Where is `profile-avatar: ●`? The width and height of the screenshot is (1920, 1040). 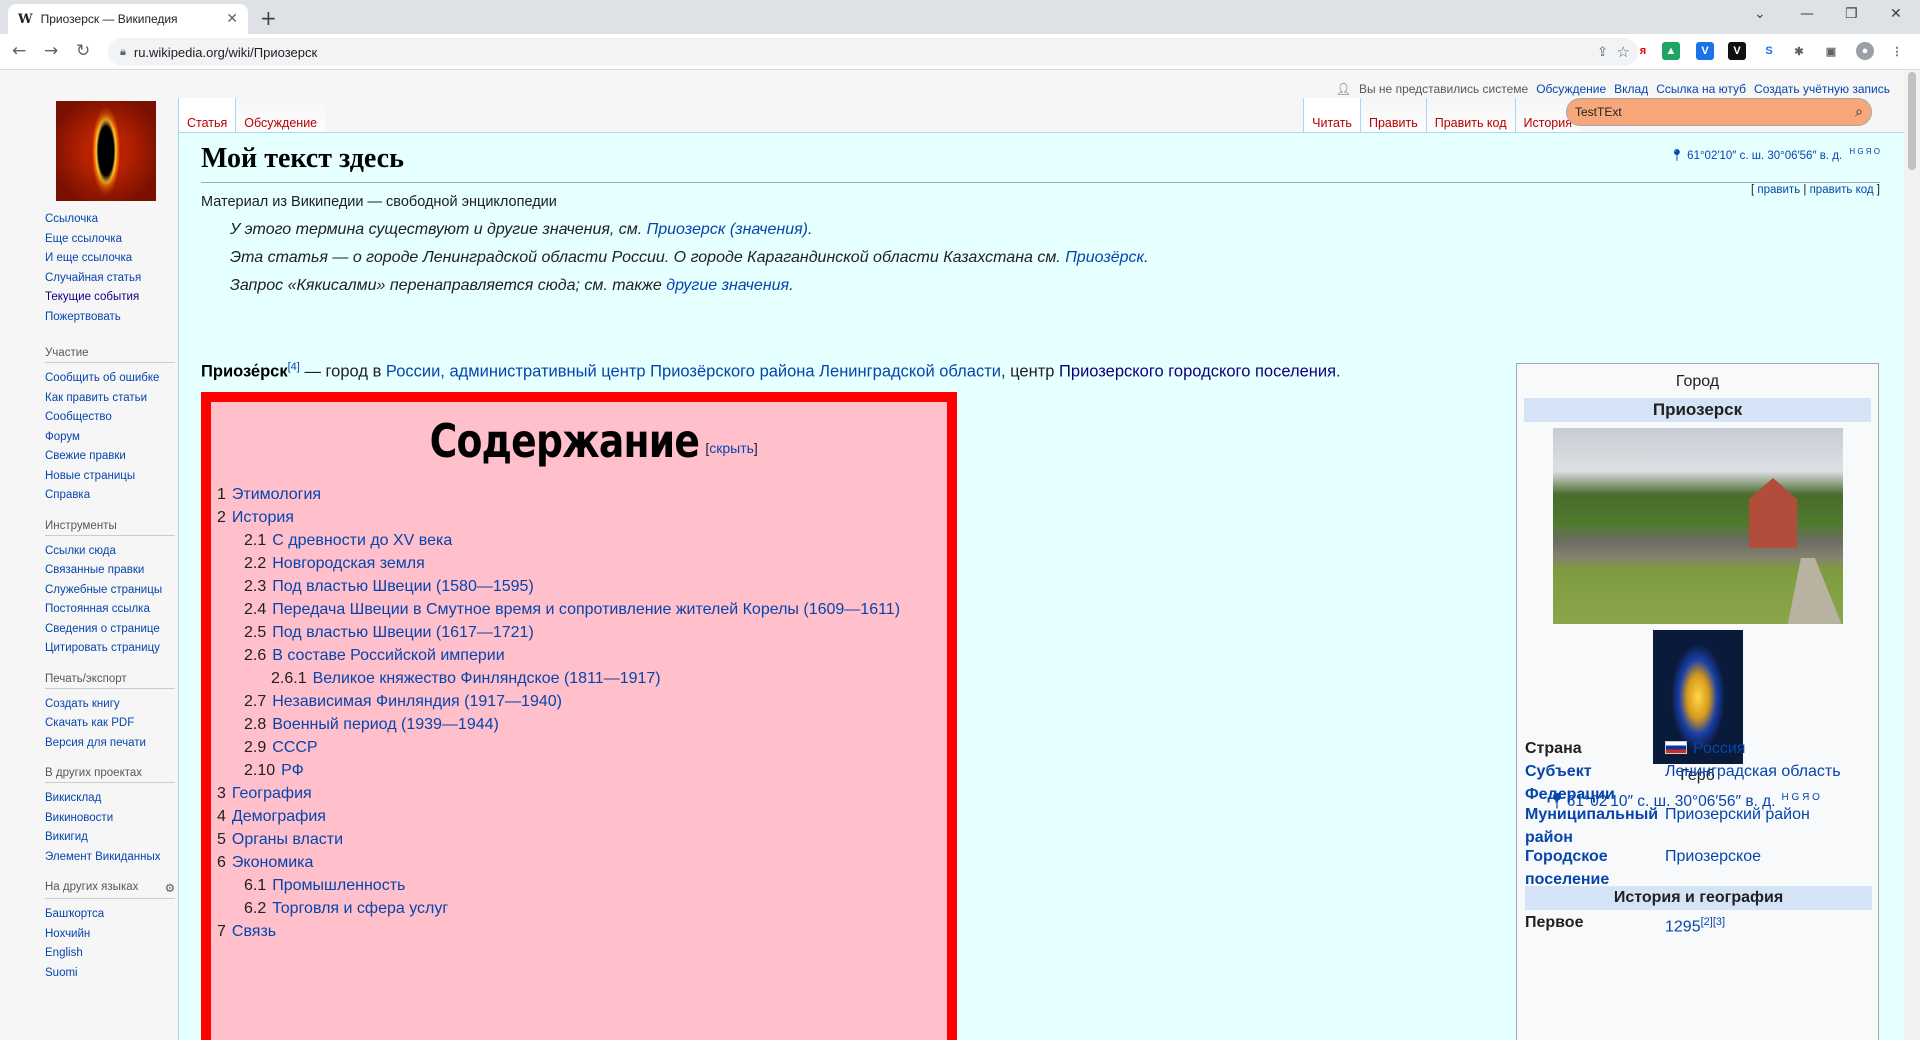
profile-avatar: ● is located at coordinates (1865, 51).